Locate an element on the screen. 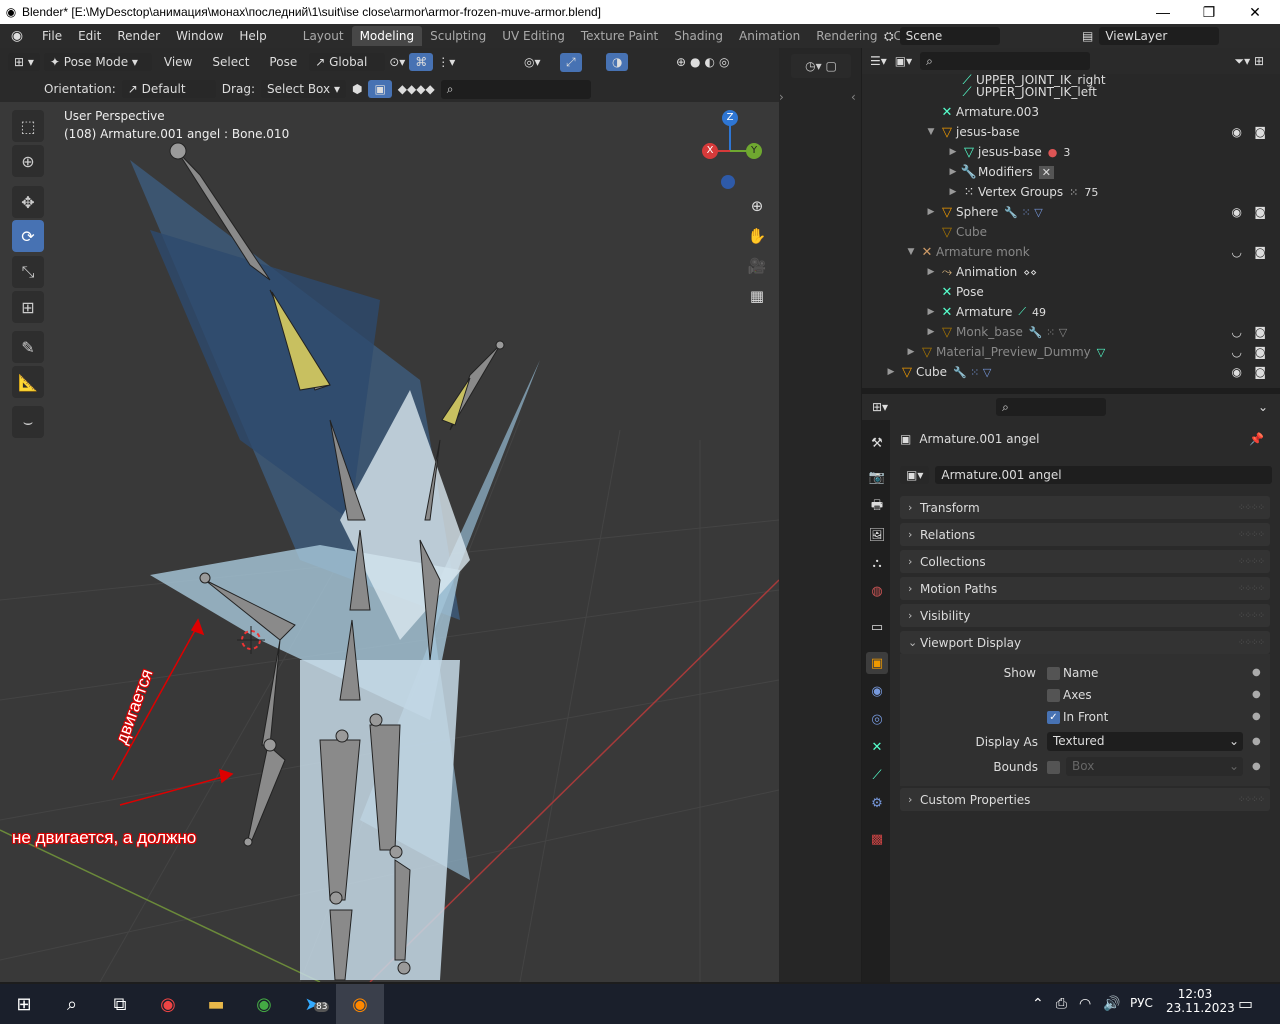 This screenshot has height=1024, width=1280. gizmo-toggle-icon: ⤢ is located at coordinates (571, 62).